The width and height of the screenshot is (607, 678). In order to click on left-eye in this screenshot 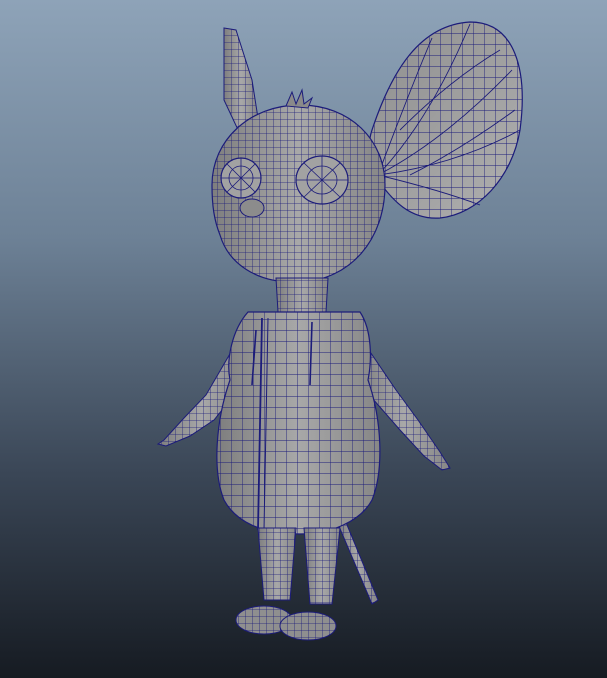, I will do `click(241, 178)`.